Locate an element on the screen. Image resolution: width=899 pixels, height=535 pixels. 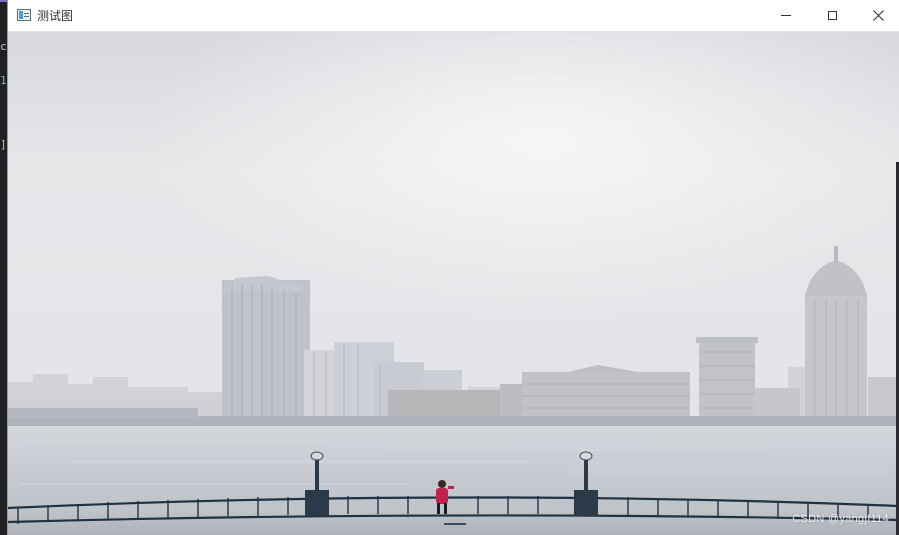
maximize-button is located at coordinates (832, 15).